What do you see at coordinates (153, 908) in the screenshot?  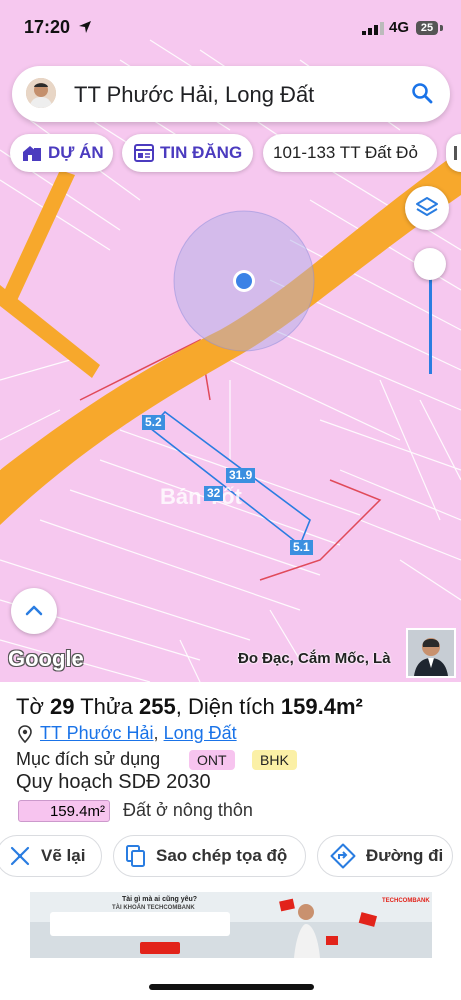 I see `ad-subtitle: TÀI KHOẢN TECHCOMBANK` at bounding box center [153, 908].